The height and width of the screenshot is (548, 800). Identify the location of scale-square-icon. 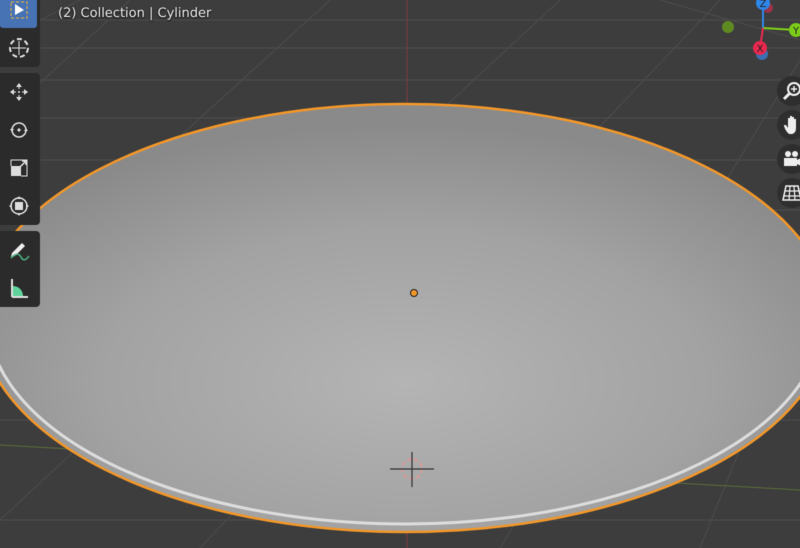
(19, 168).